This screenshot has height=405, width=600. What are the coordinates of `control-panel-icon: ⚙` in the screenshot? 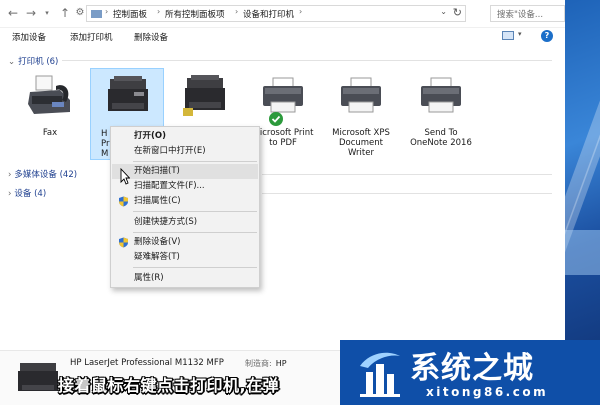 It's located at (80, 12).